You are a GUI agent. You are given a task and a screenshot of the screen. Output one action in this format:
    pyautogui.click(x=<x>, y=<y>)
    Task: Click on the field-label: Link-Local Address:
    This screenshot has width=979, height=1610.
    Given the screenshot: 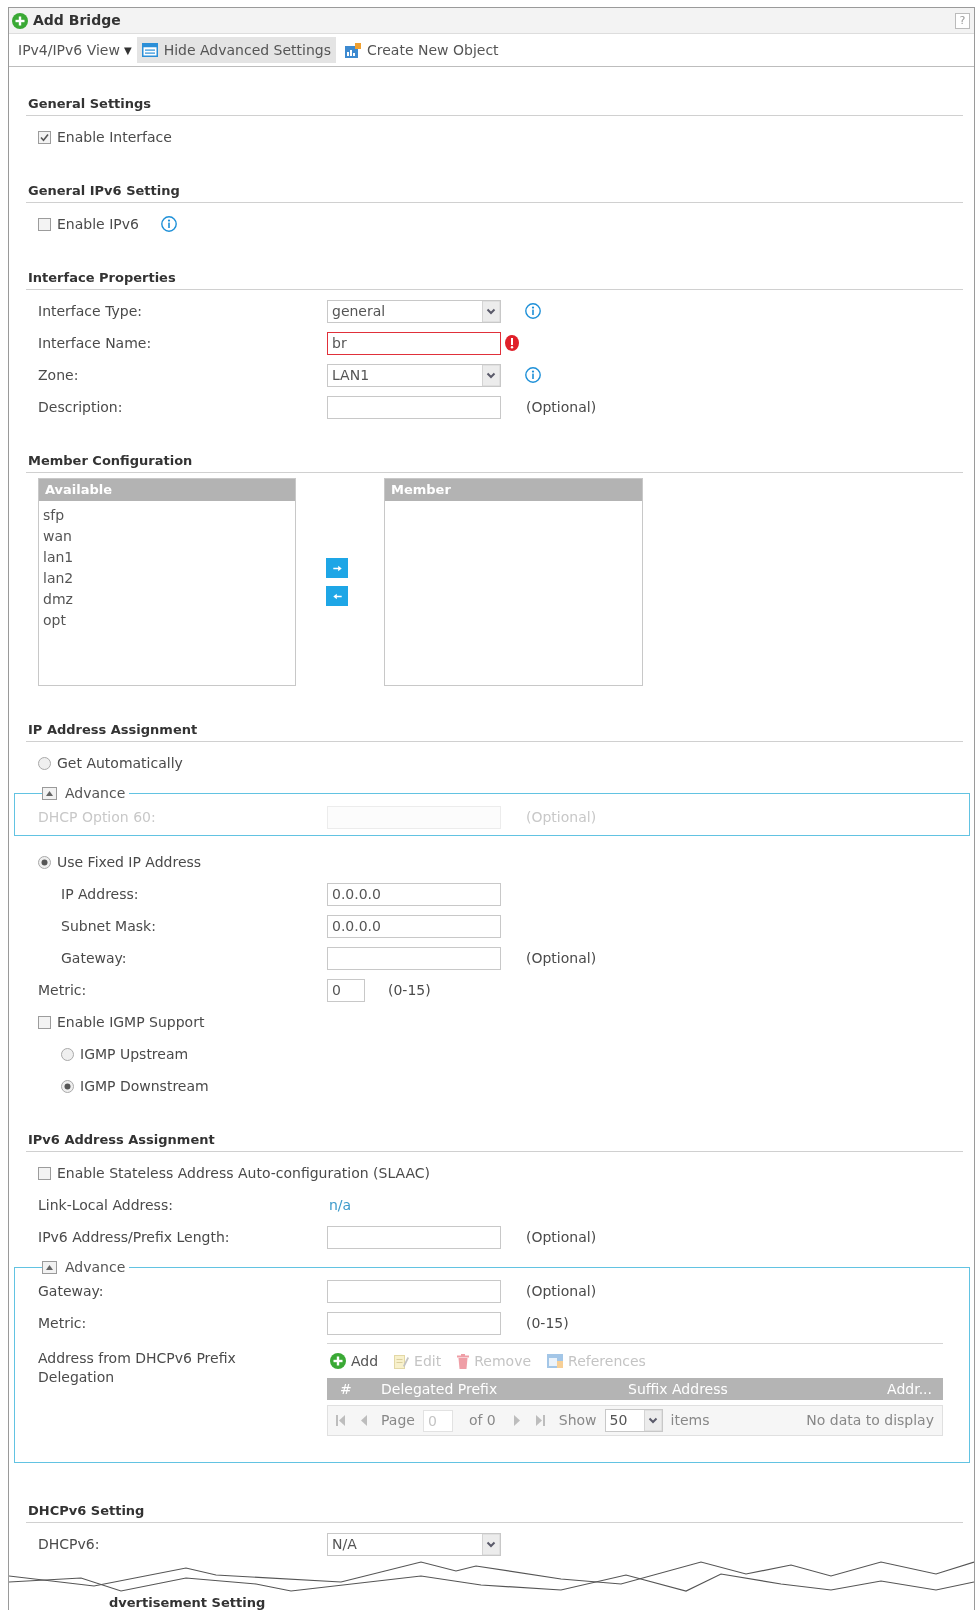 What is the action you would take?
    pyautogui.click(x=105, y=1204)
    